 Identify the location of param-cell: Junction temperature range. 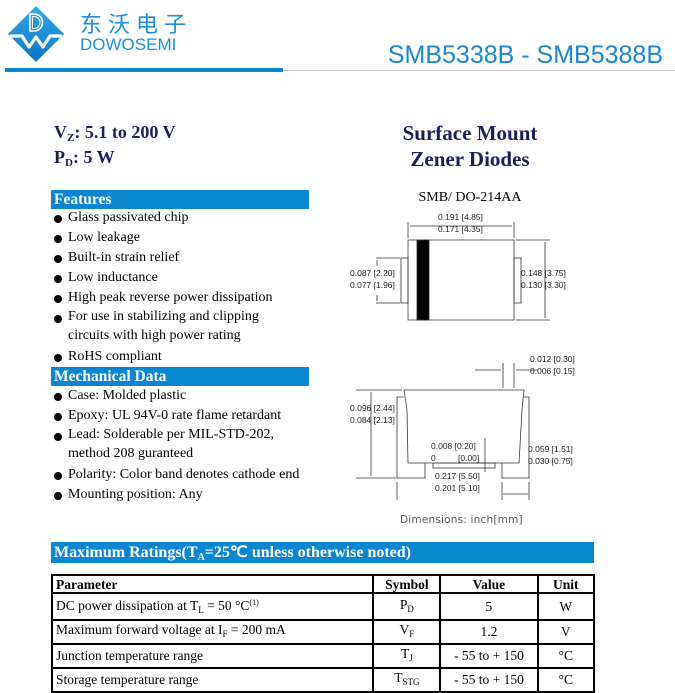
(212, 656).